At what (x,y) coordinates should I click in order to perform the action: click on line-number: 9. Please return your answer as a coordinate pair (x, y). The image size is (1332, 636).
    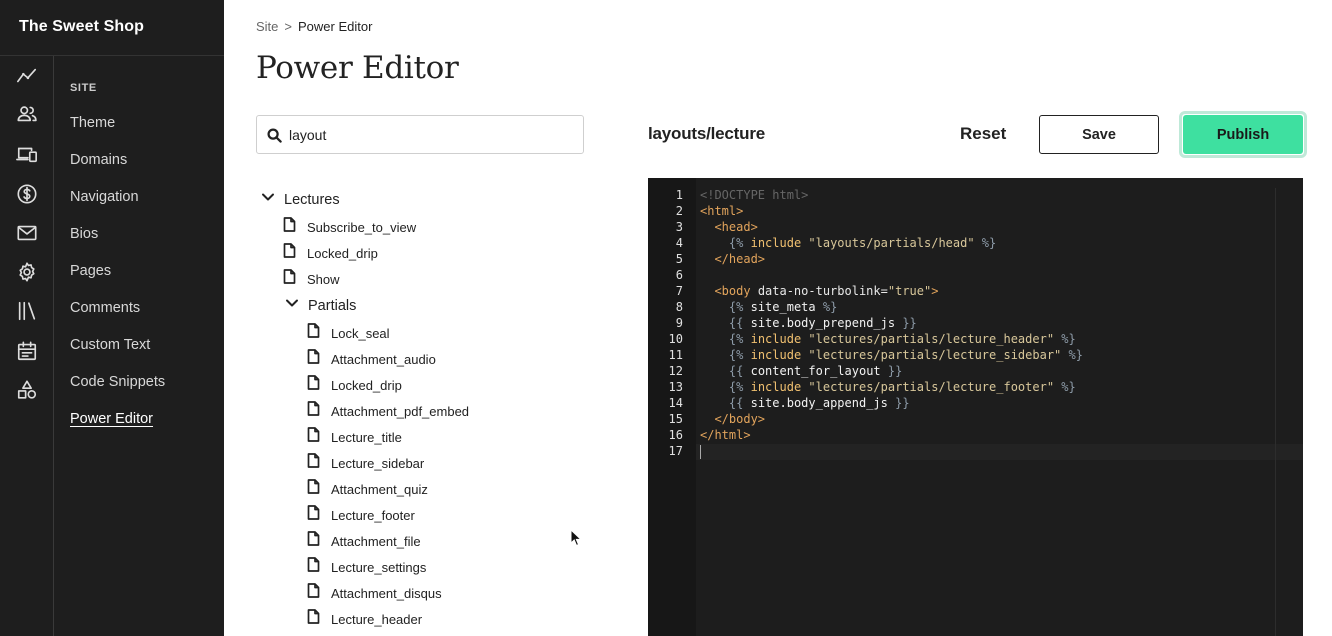
    Looking at the image, I should click on (679, 323).